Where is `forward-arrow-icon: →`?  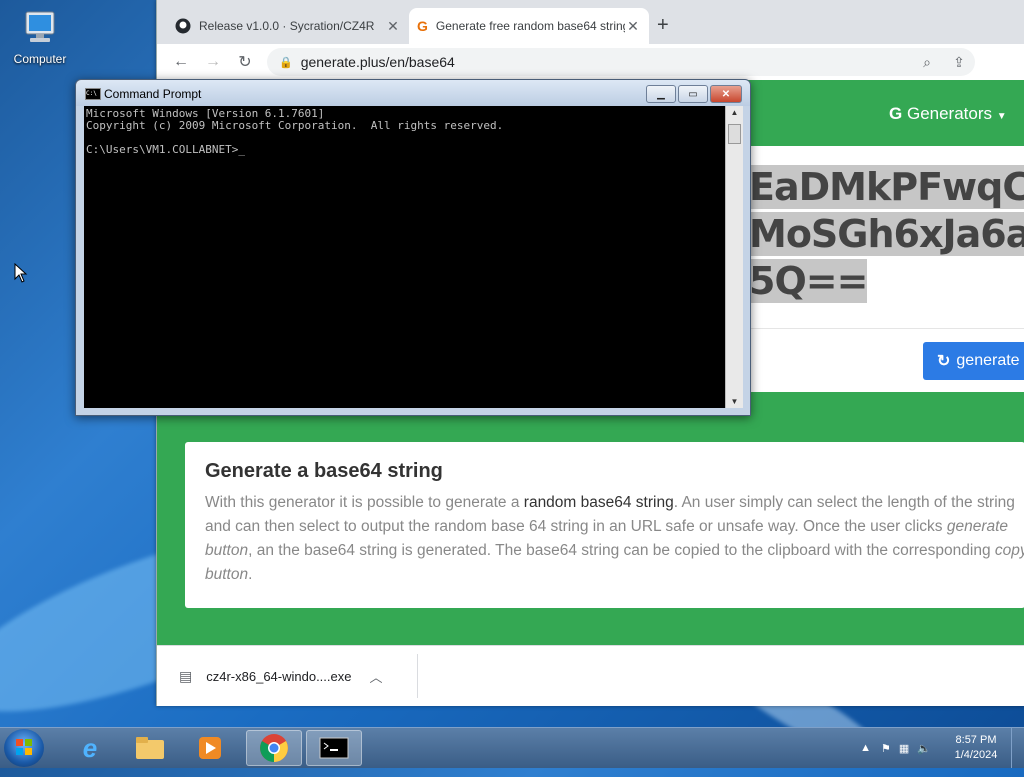 forward-arrow-icon: → is located at coordinates (213, 62).